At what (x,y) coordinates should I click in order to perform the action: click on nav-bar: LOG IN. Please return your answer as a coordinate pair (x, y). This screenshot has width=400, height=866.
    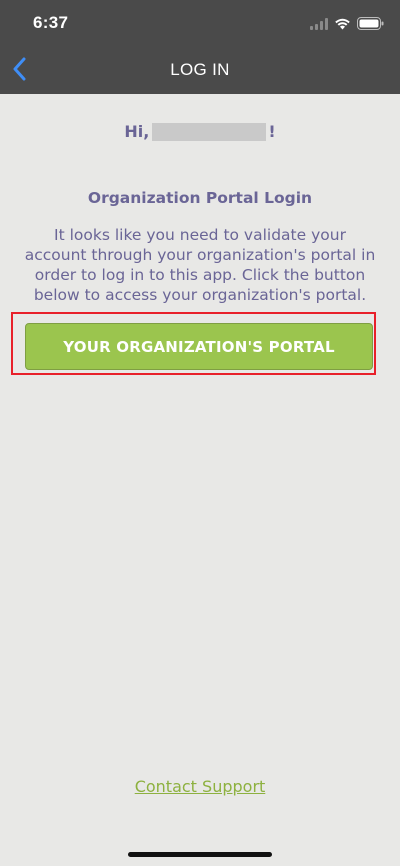
    Looking at the image, I should click on (200, 71).